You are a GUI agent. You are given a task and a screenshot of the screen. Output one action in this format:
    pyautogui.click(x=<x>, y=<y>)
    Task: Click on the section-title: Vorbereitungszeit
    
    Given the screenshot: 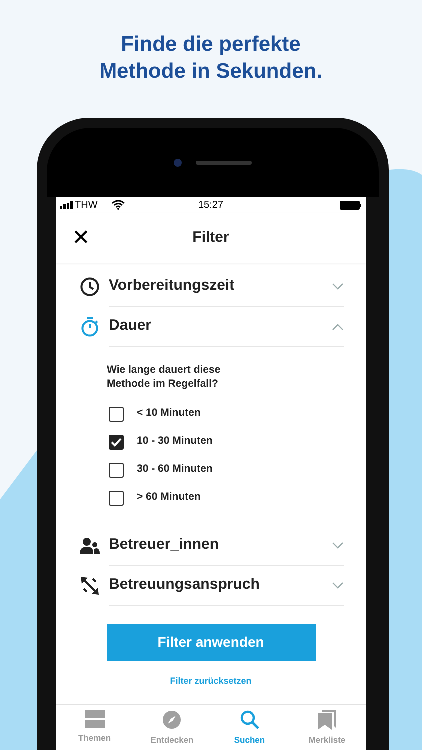 What is the action you would take?
    pyautogui.click(x=172, y=286)
    